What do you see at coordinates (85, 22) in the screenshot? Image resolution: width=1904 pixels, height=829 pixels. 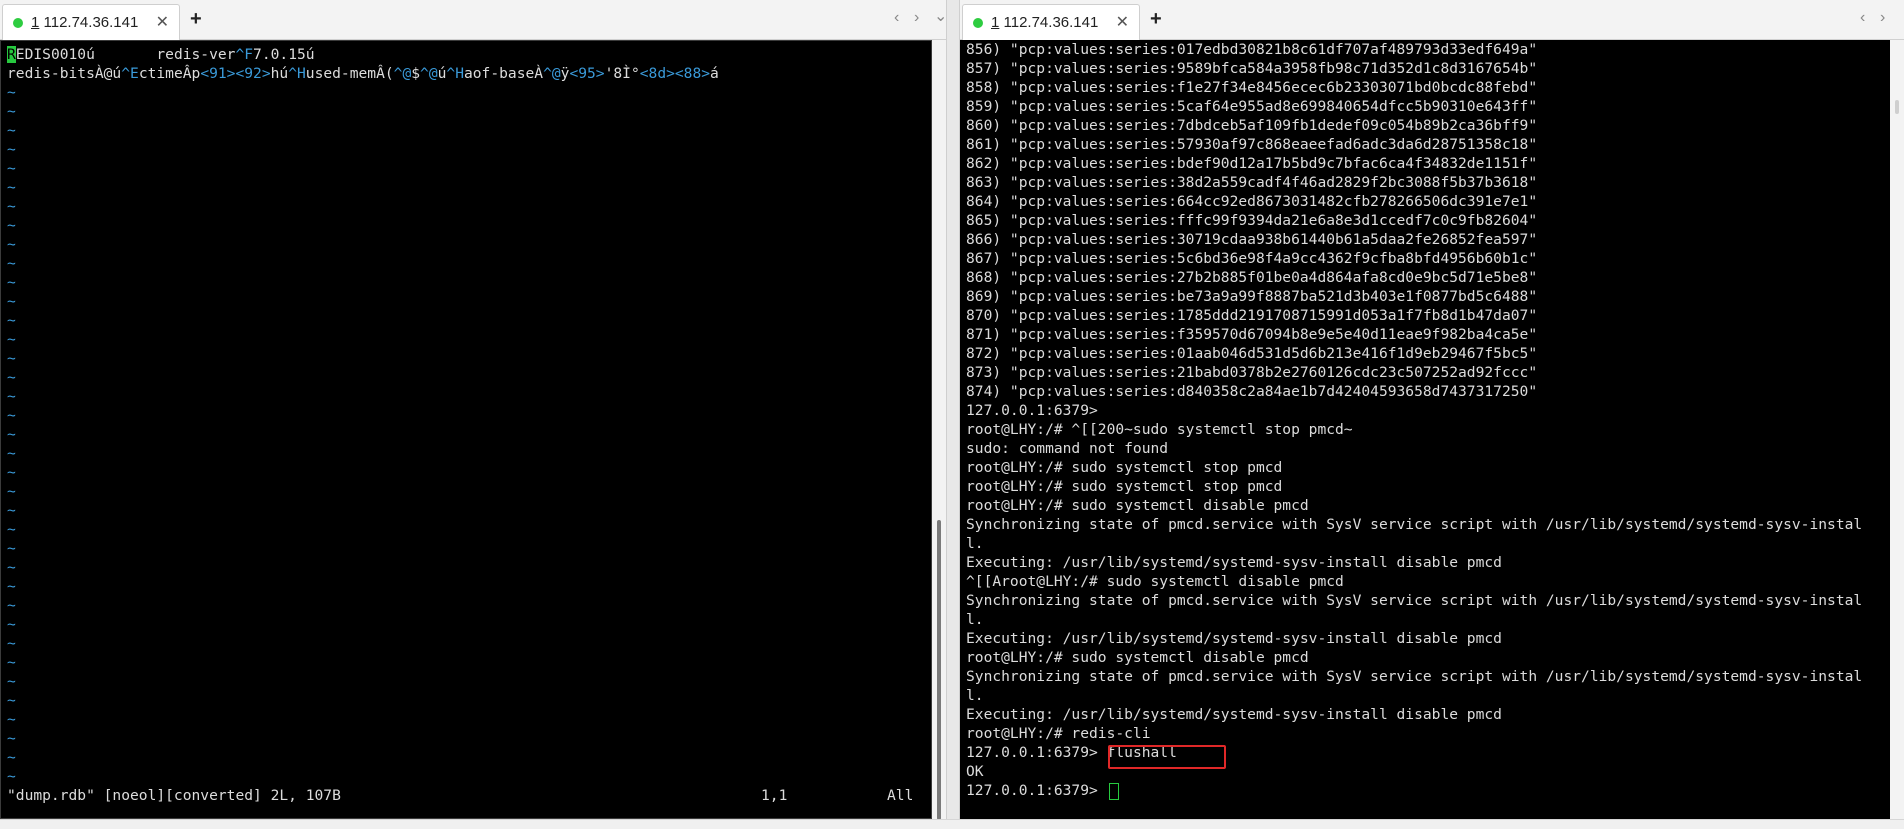 I see `left-tab-label: 1 112.74.36.141` at bounding box center [85, 22].